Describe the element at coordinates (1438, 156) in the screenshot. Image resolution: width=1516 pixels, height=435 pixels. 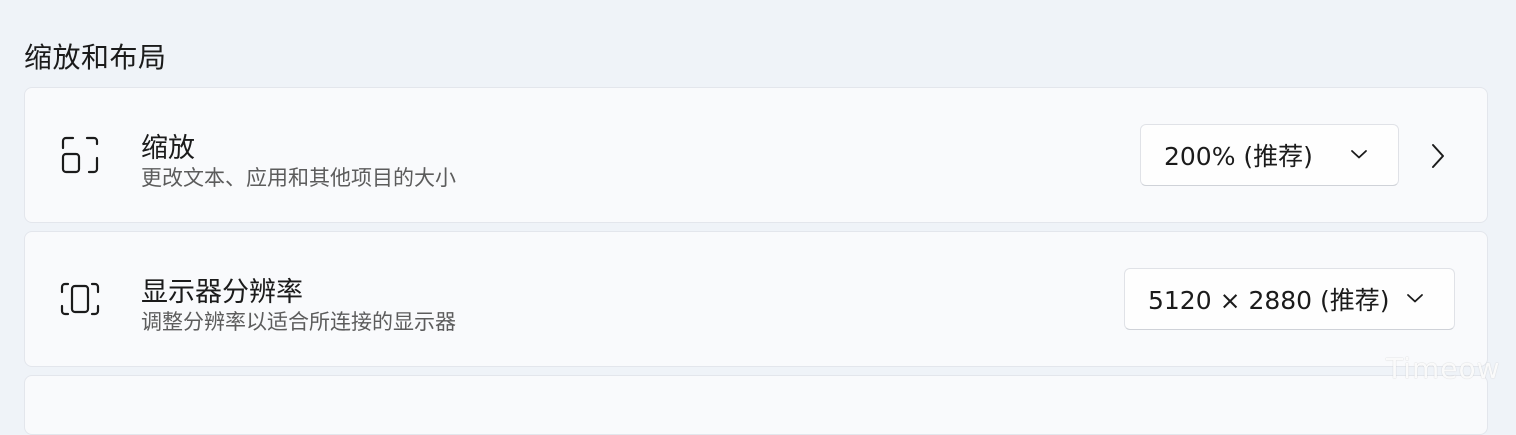
I see `chevron-right-icon` at that location.